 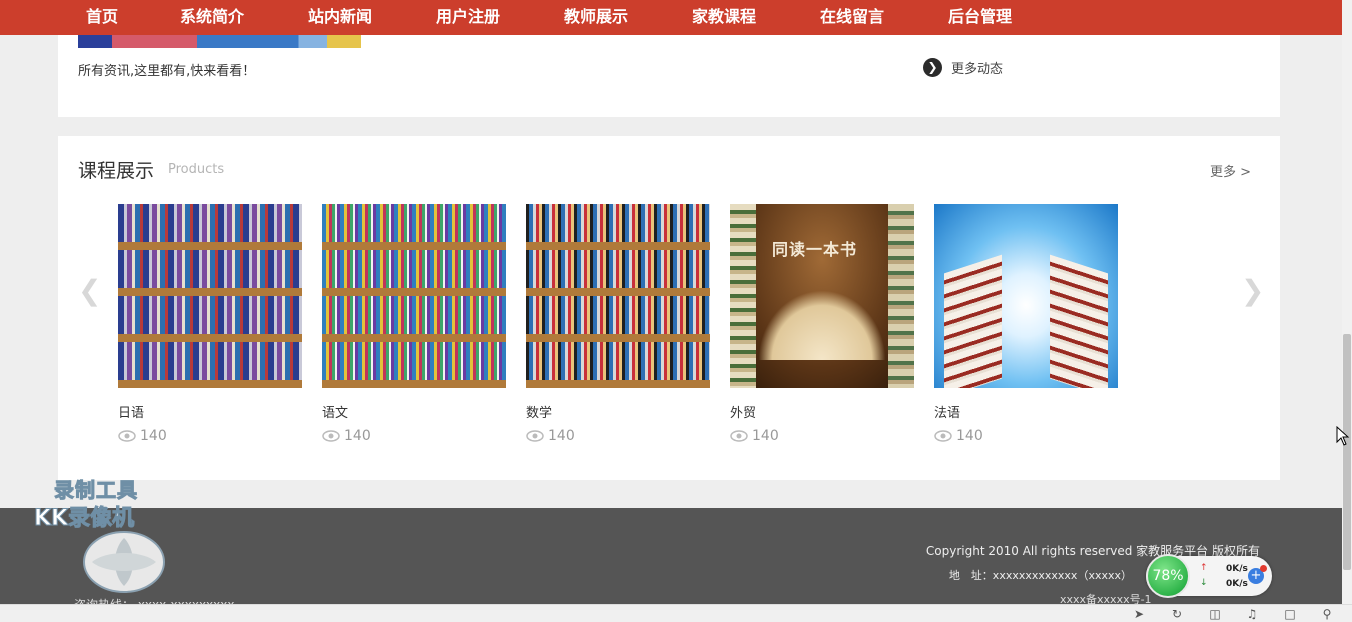 I want to click on recorder-logo-icon, so click(x=124, y=562).